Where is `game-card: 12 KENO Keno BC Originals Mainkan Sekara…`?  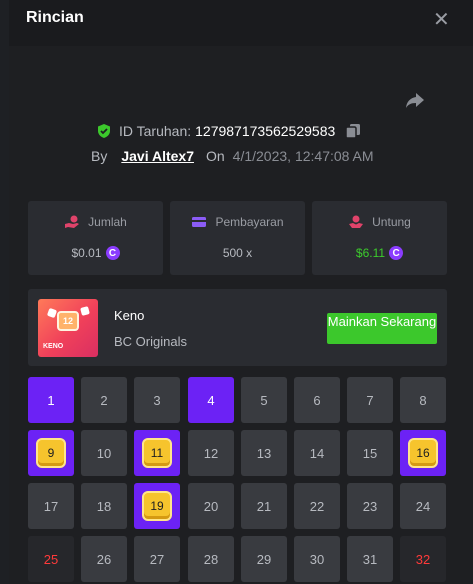 game-card: 12 KENO Keno BC Originals Mainkan Sekara… is located at coordinates (237, 327).